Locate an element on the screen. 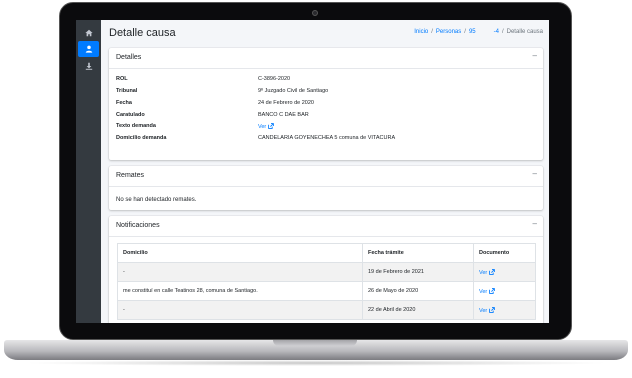 This screenshot has width=632, height=378. user-icon is located at coordinates (89, 49).